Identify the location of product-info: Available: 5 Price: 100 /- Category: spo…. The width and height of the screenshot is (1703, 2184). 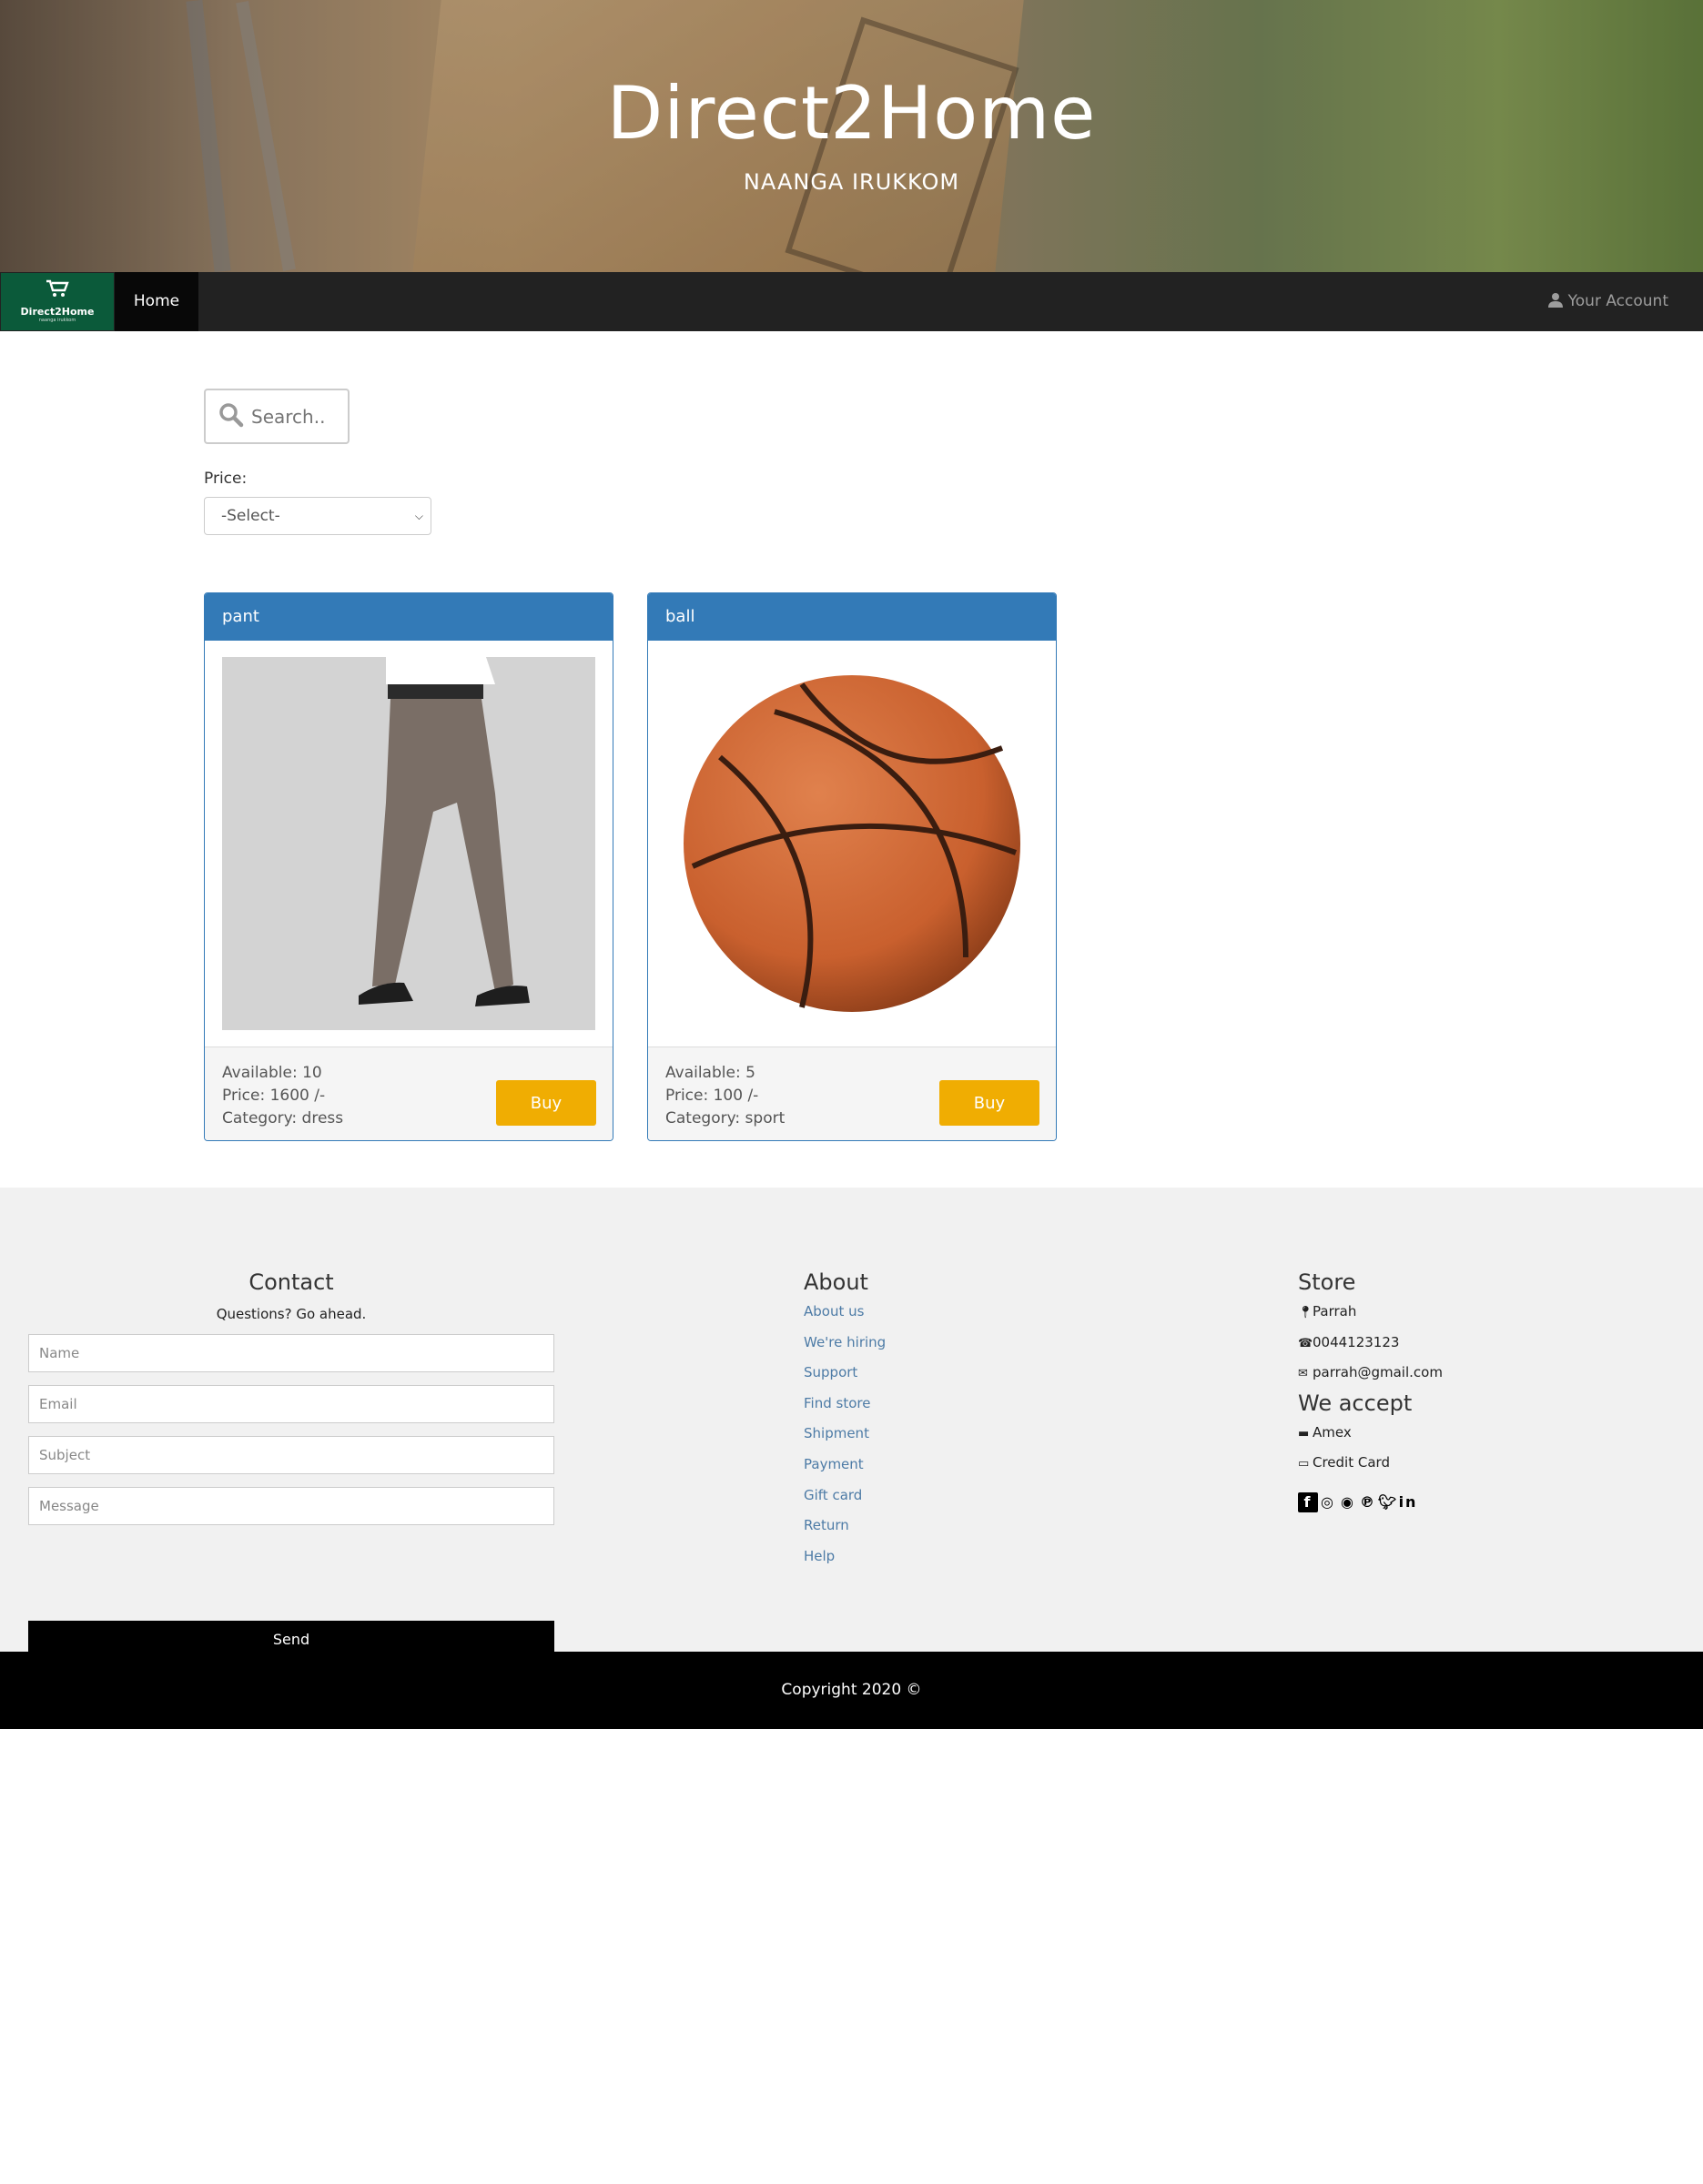
(725, 1096).